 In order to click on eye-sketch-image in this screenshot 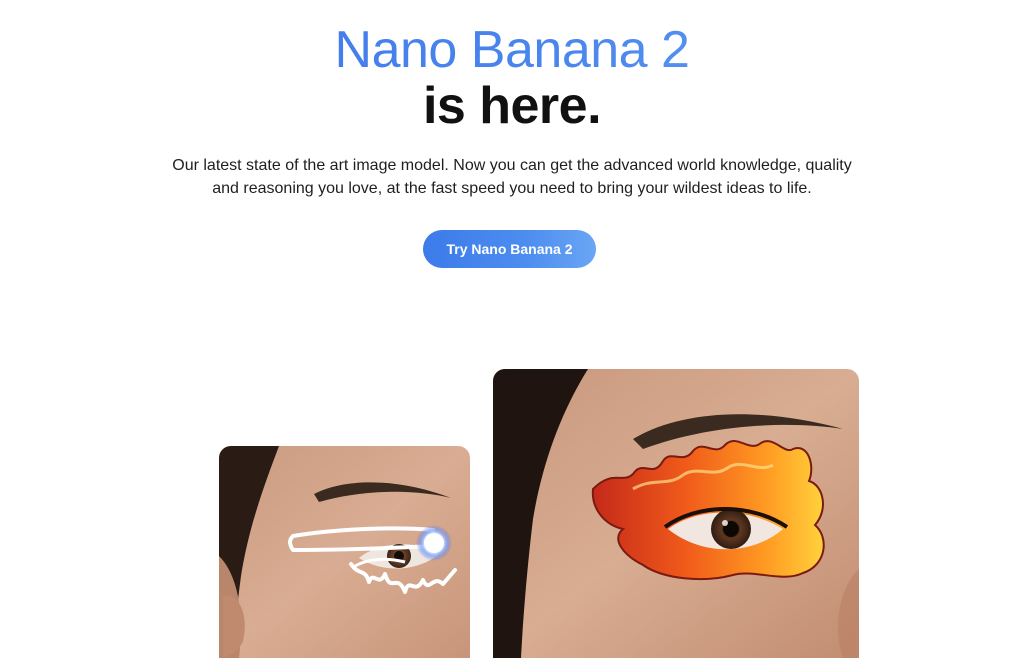, I will do `click(344, 552)`.